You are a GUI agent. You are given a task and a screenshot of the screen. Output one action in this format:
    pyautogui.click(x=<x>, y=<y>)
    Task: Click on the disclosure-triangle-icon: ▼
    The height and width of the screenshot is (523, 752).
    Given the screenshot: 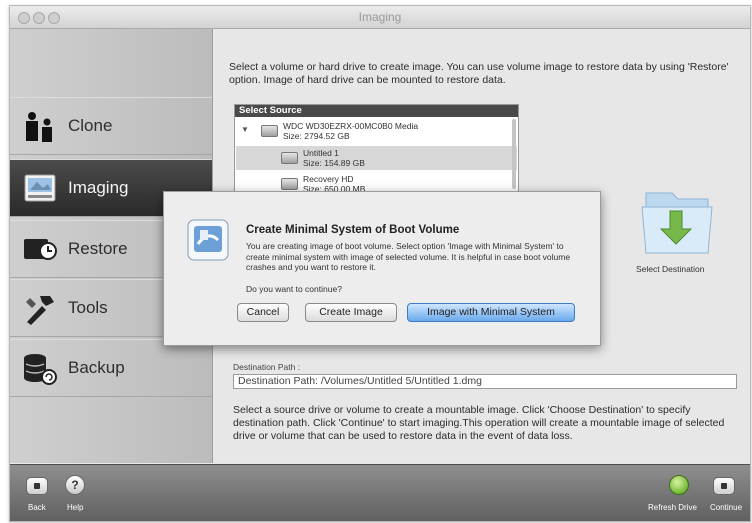 What is the action you would take?
    pyautogui.click(x=245, y=129)
    